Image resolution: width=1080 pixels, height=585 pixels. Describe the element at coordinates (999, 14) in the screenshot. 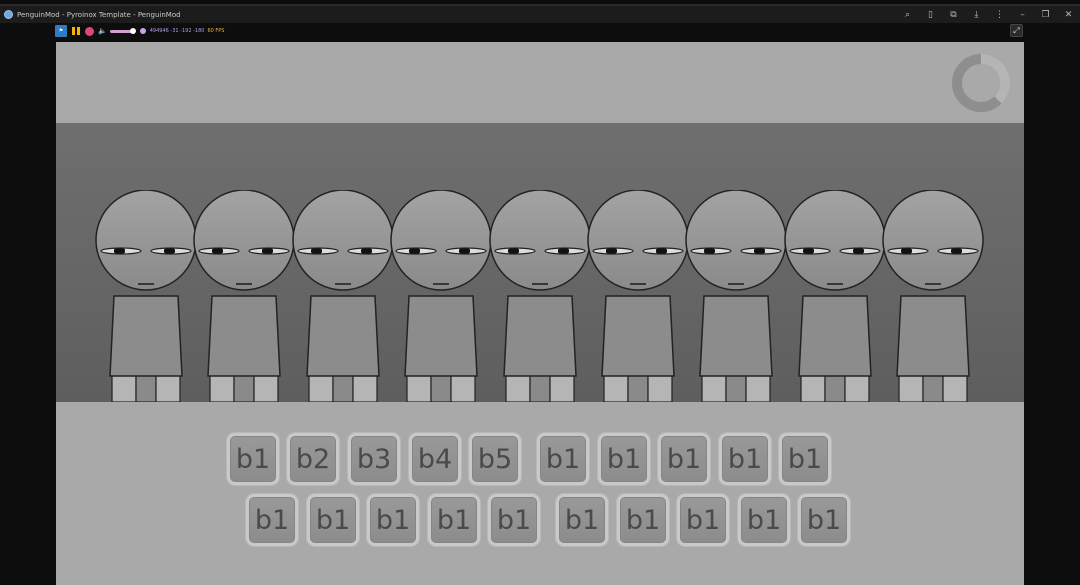

I see `more-icon: ⋮` at that location.